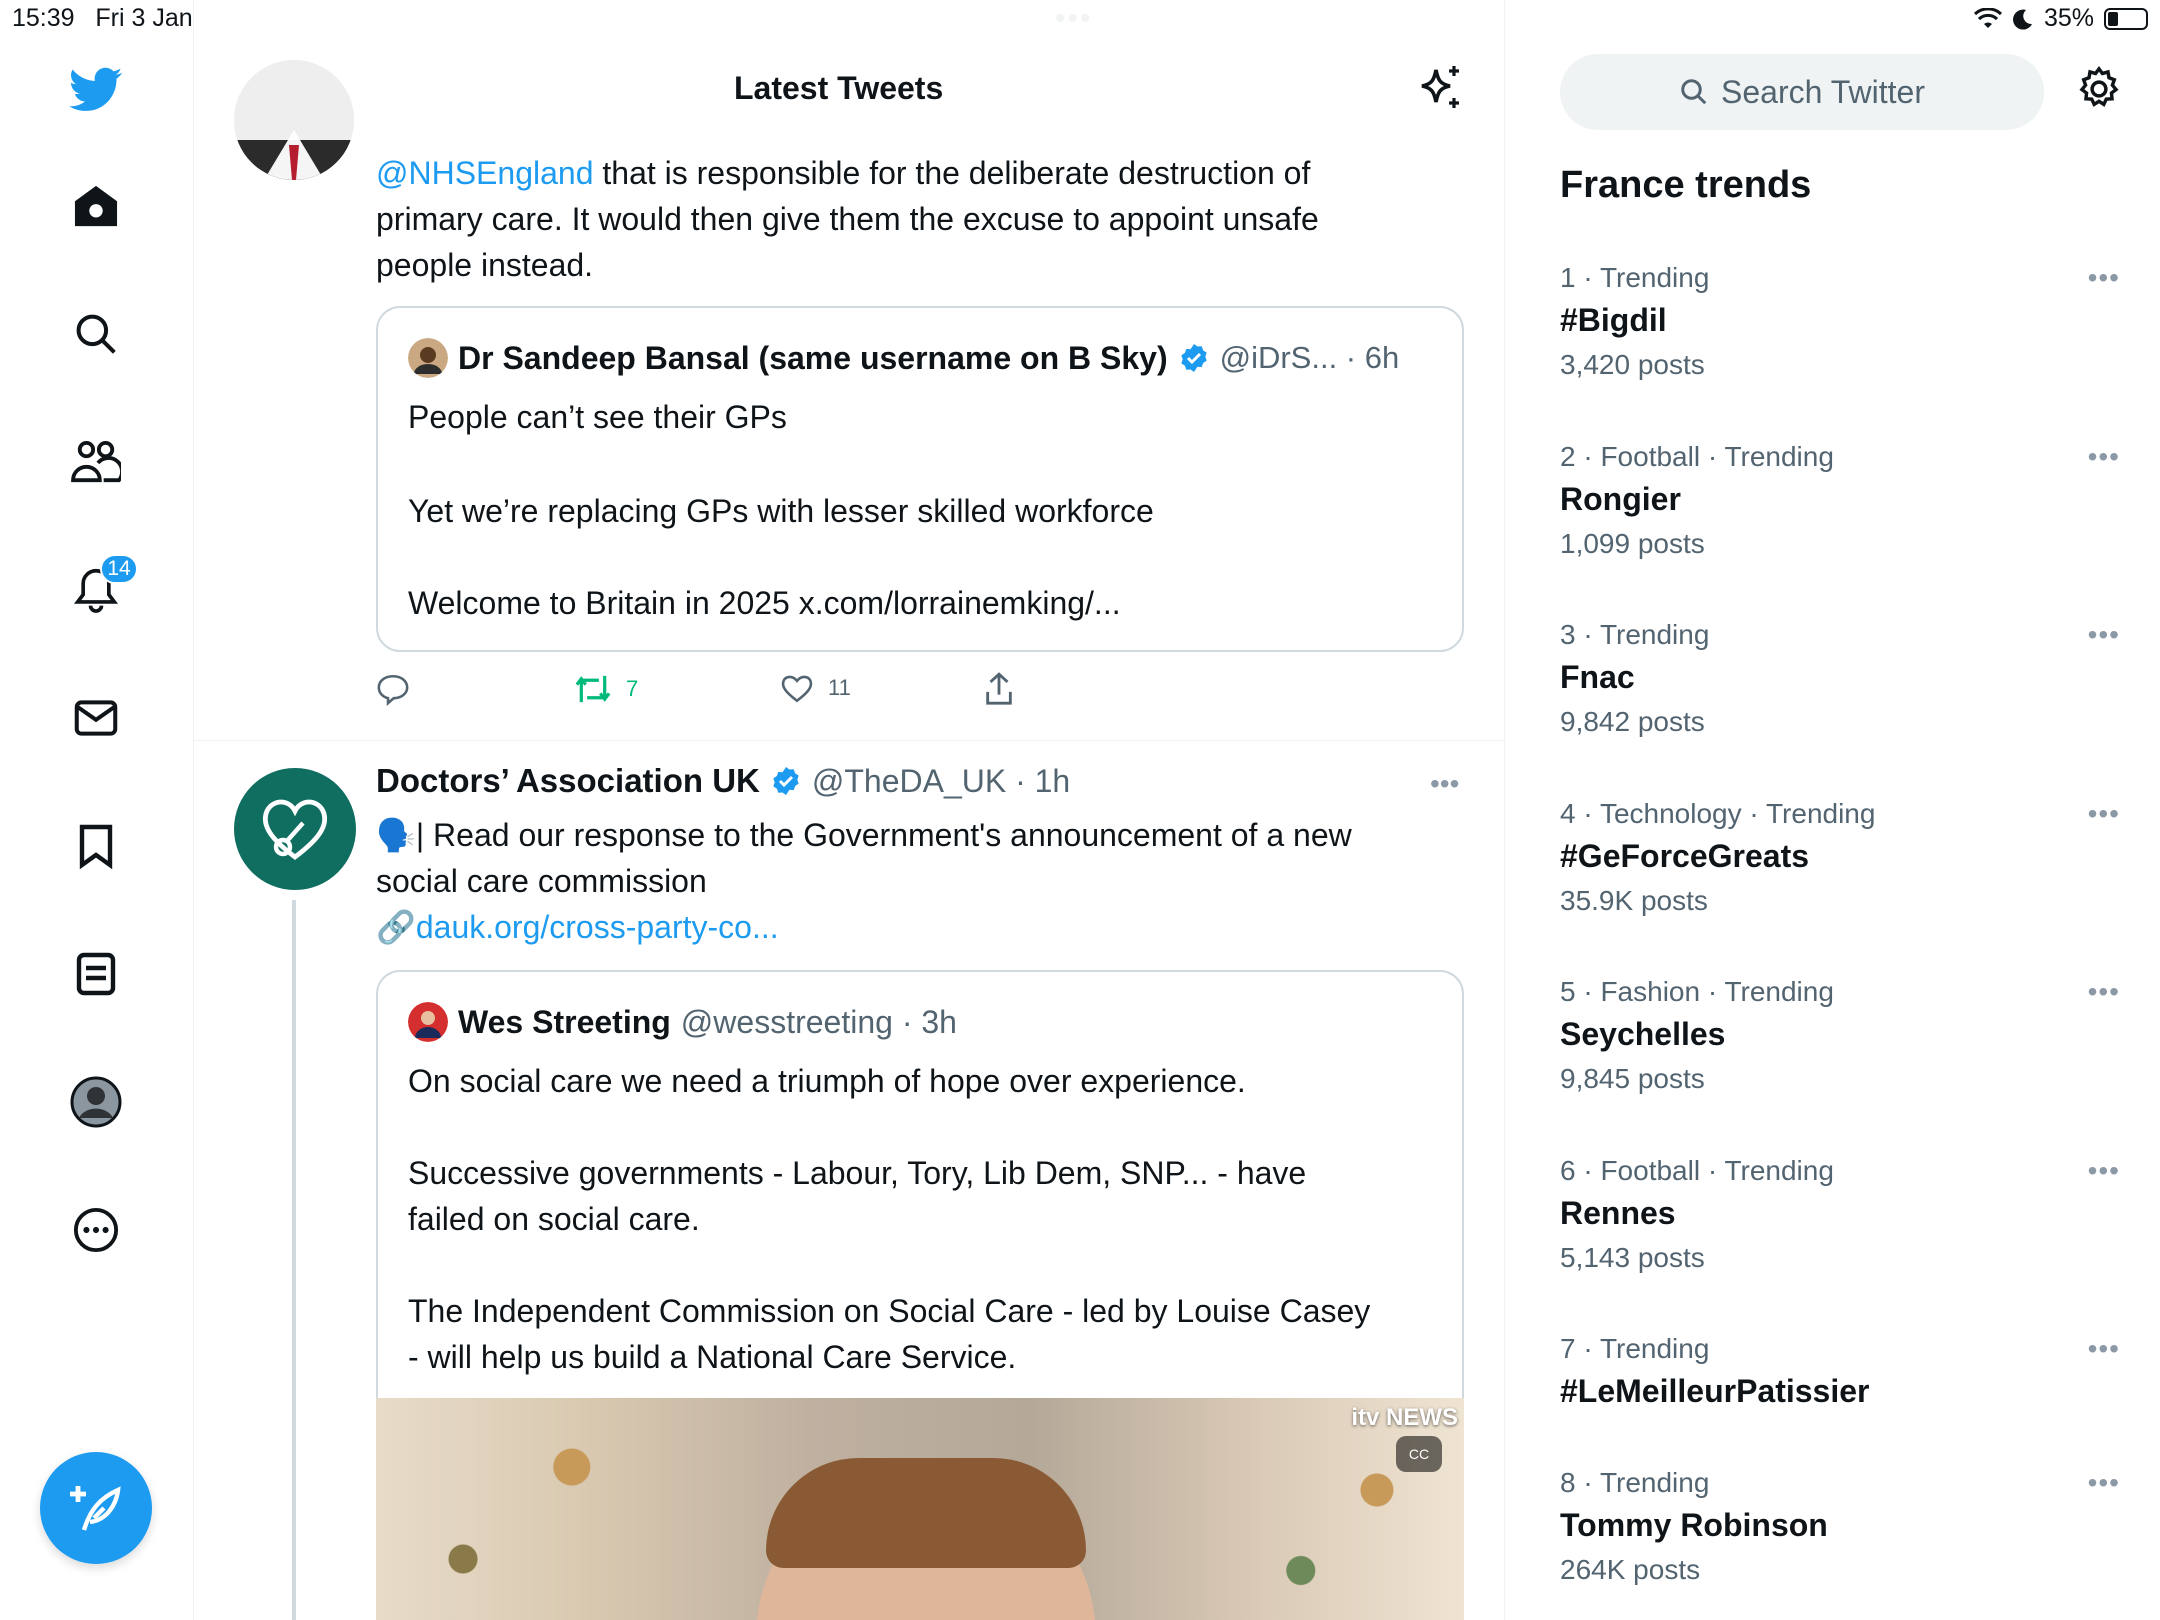 Image resolution: width=2160 pixels, height=1620 pixels. I want to click on search-placeholder: Search Twitter, so click(1823, 91).